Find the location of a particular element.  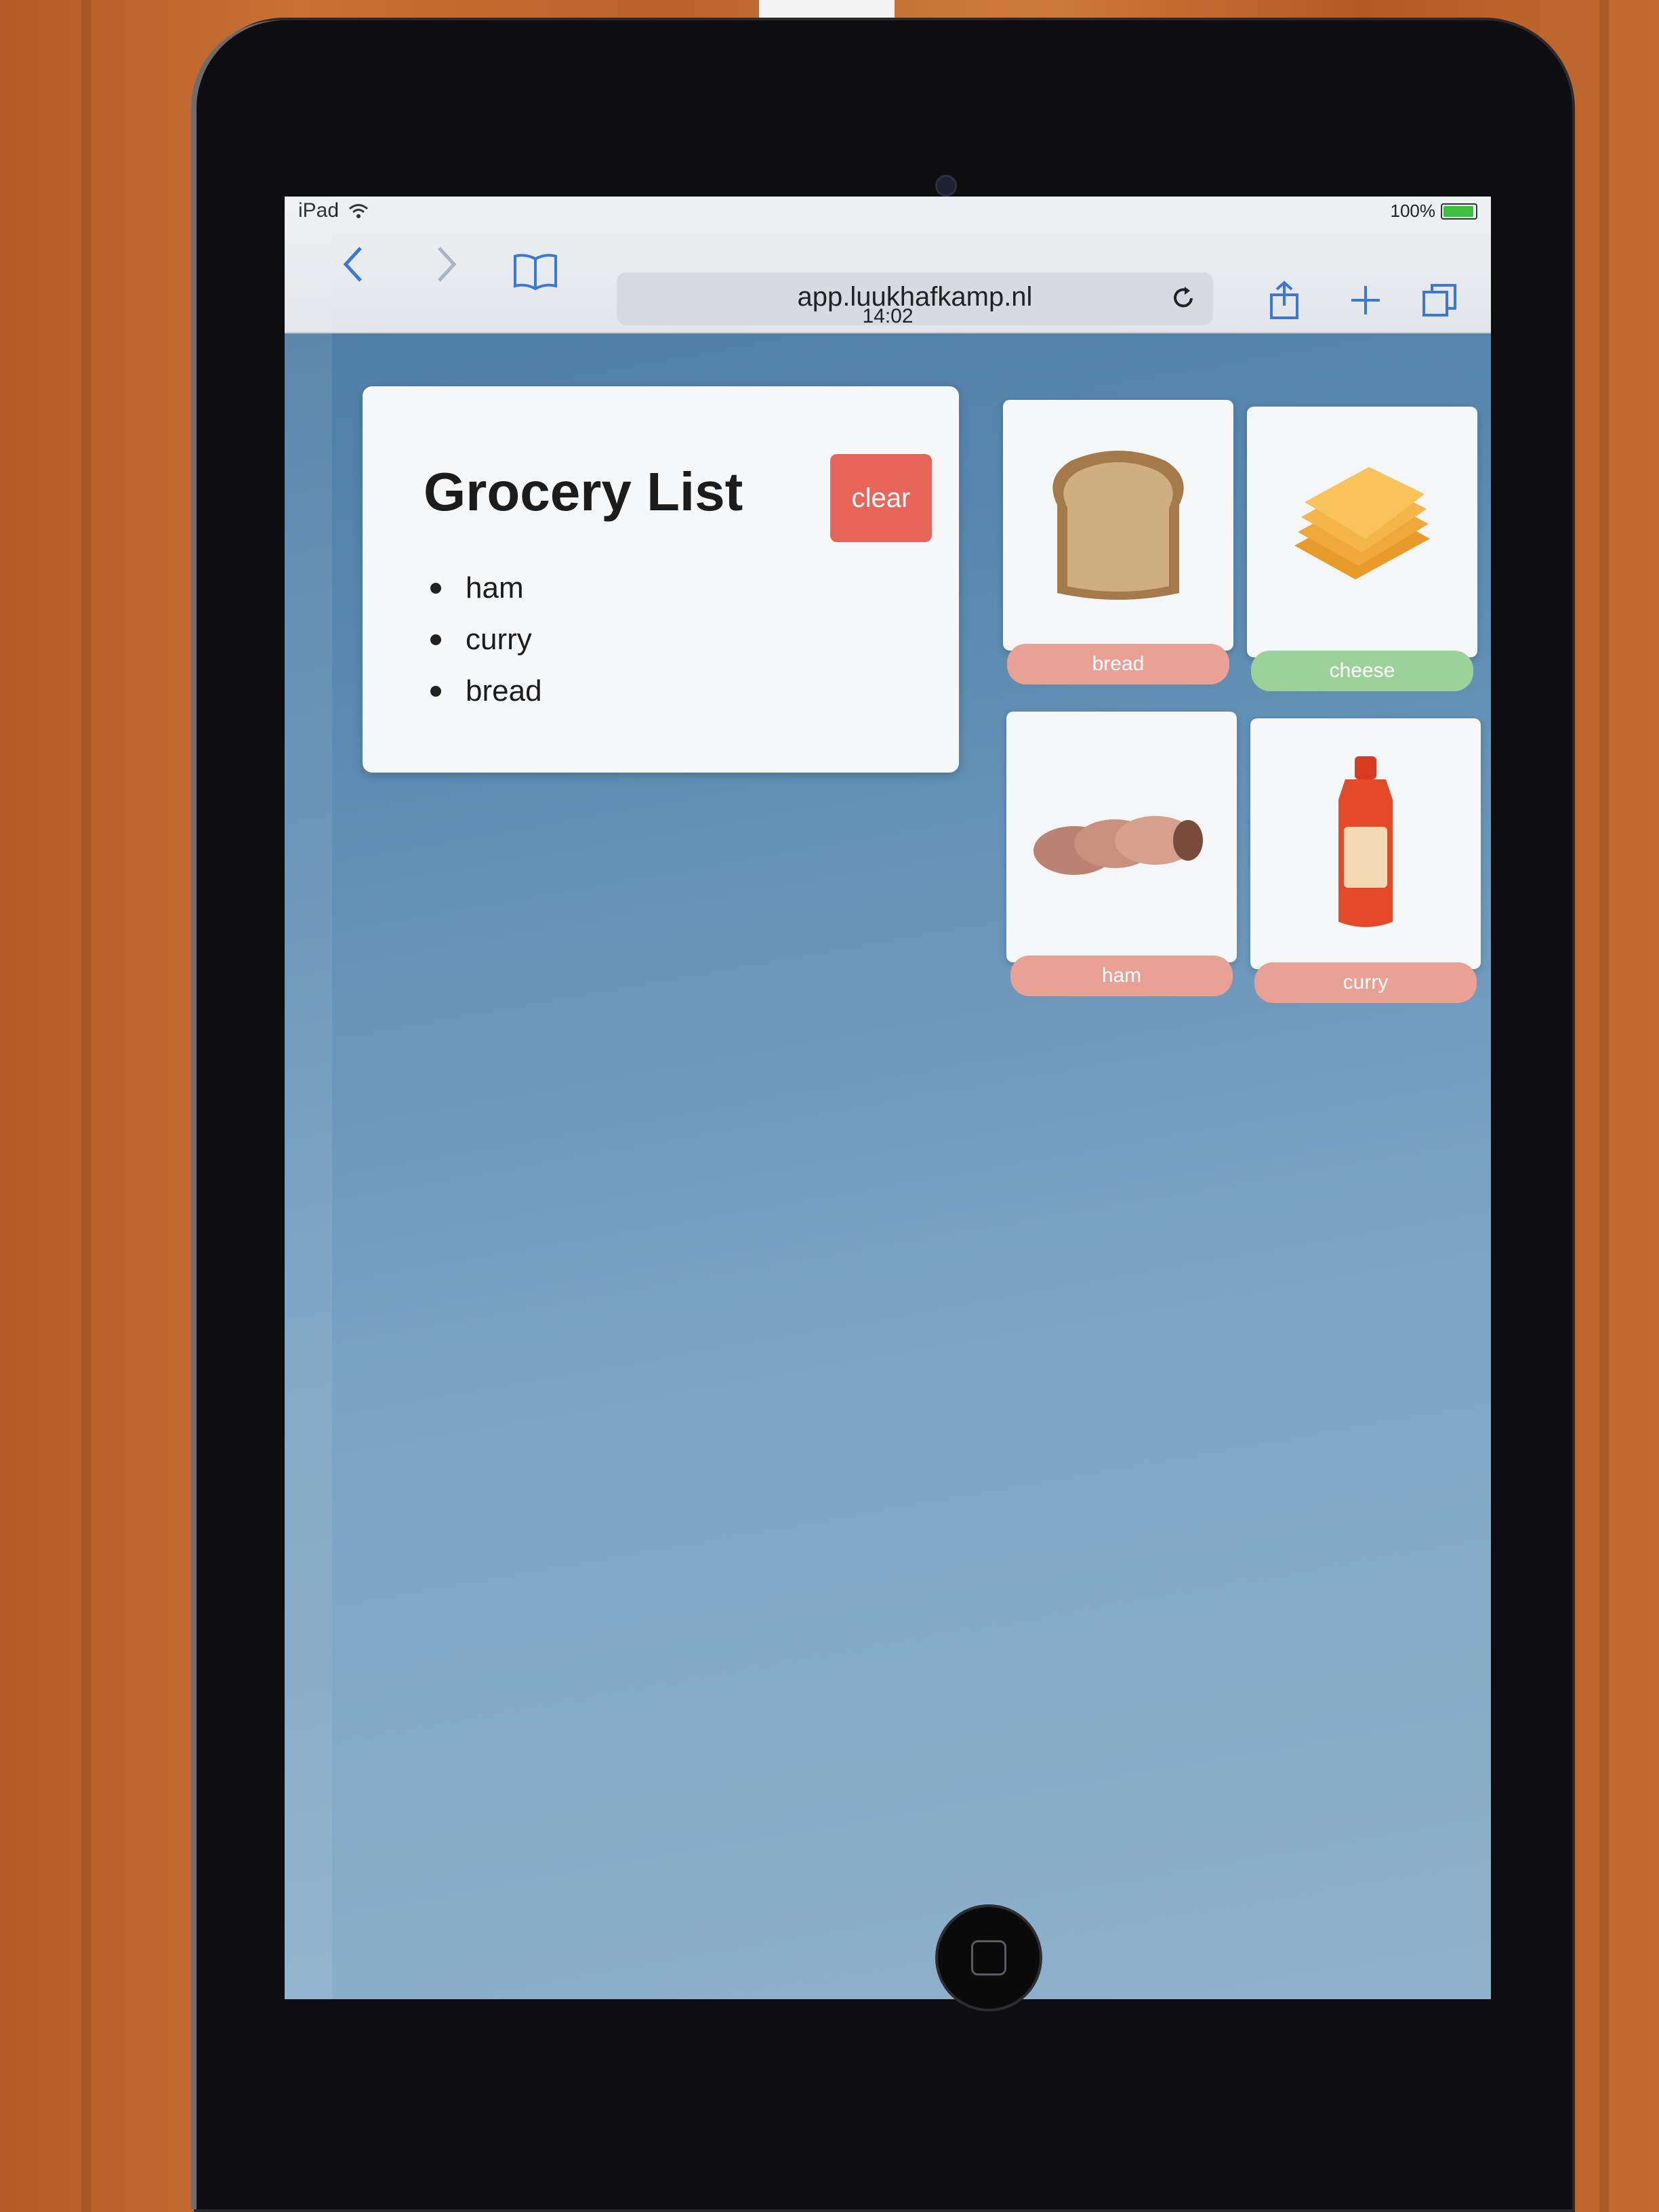

product-toggle-button: cheese is located at coordinates (1362, 671).